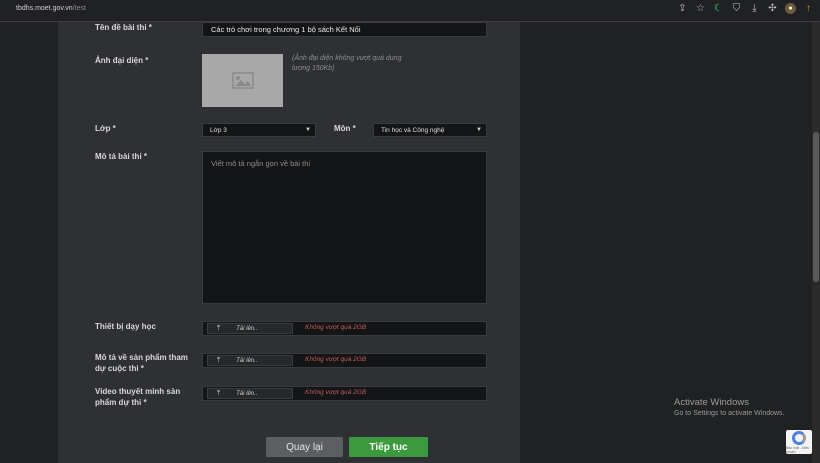  Describe the element at coordinates (754, 8) in the screenshot. I see `download-icon: ⤓` at that location.